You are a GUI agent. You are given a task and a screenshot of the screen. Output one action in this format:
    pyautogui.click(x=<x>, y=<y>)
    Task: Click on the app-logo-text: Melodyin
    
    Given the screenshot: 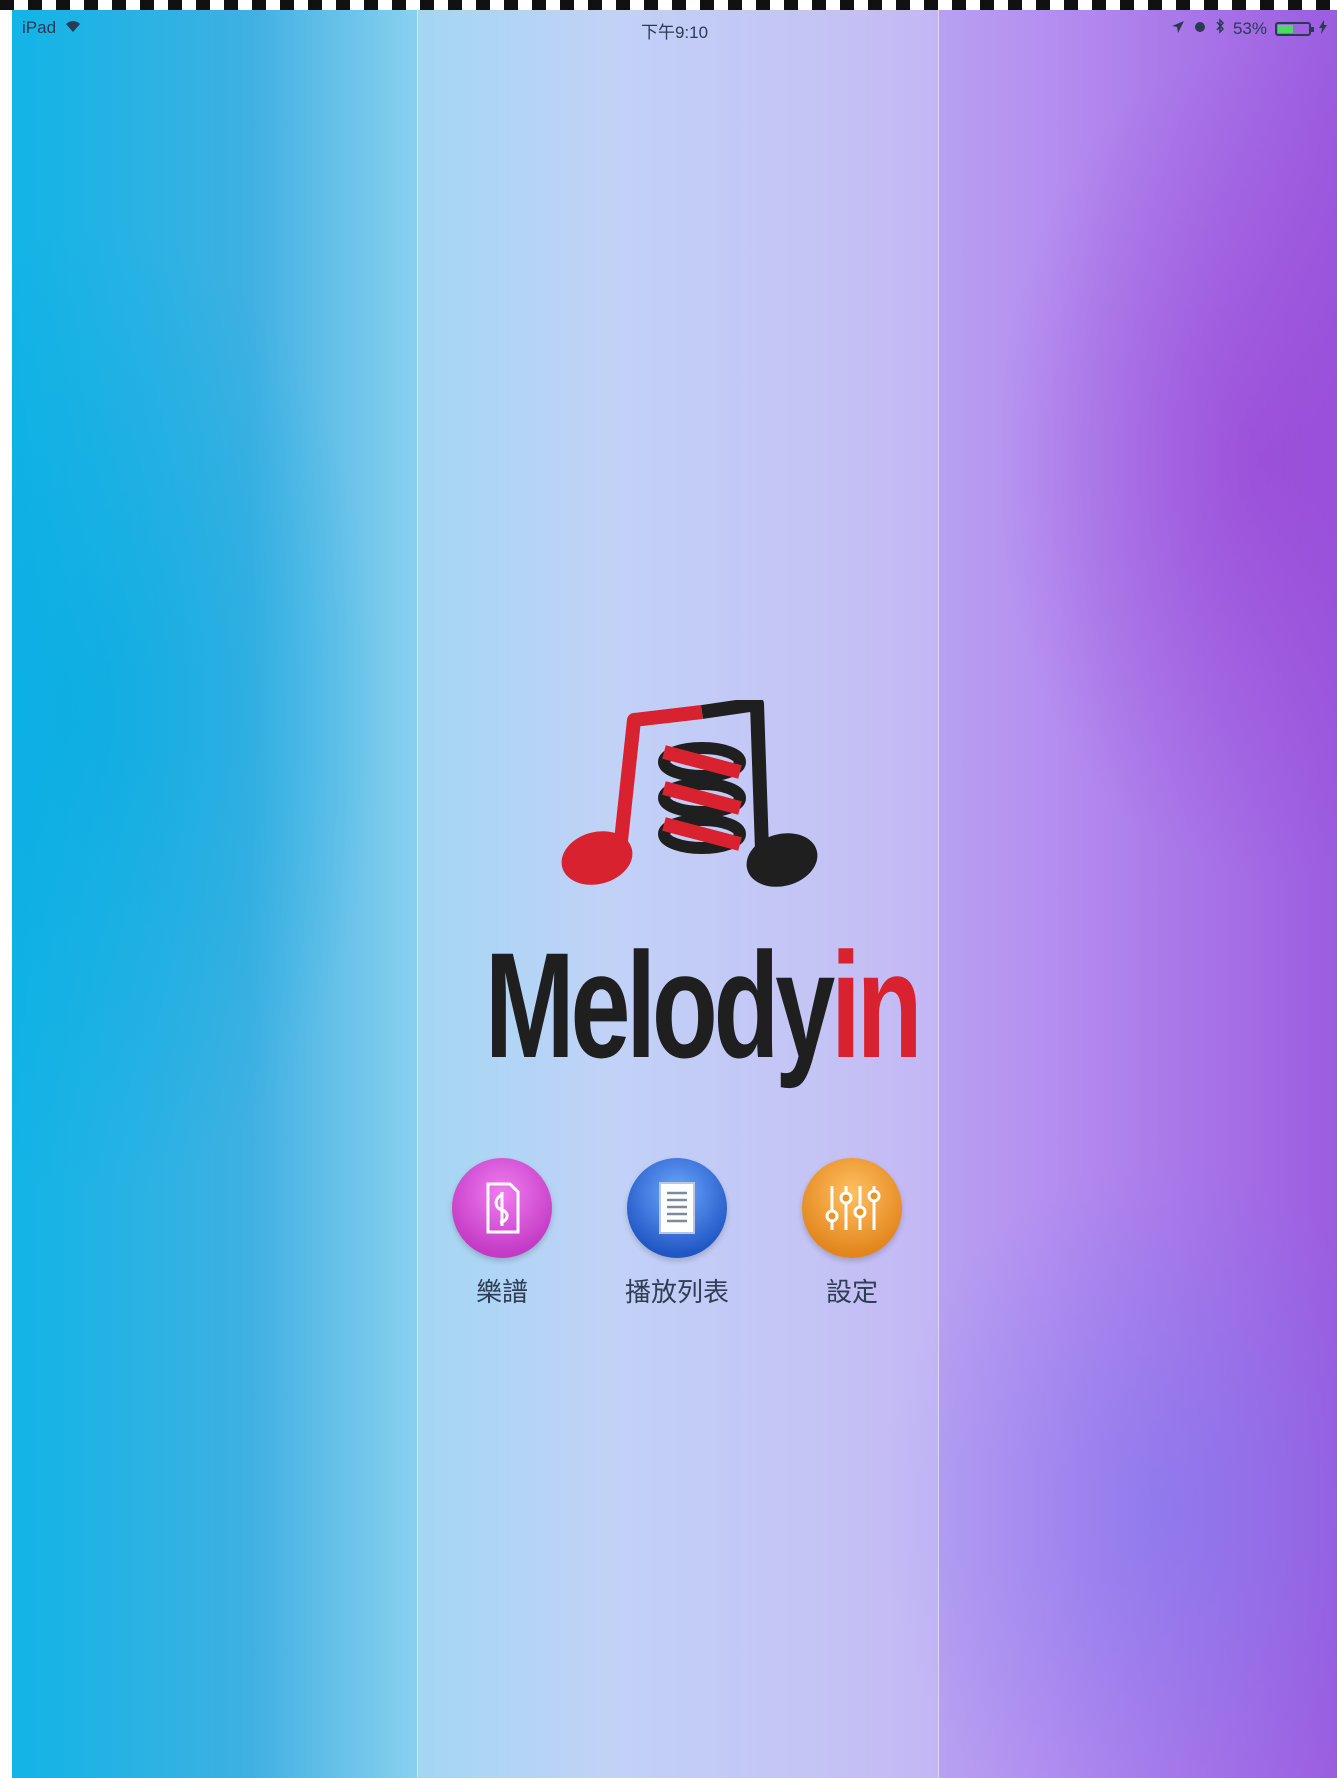 What is the action you would take?
    pyautogui.click(x=704, y=1005)
    